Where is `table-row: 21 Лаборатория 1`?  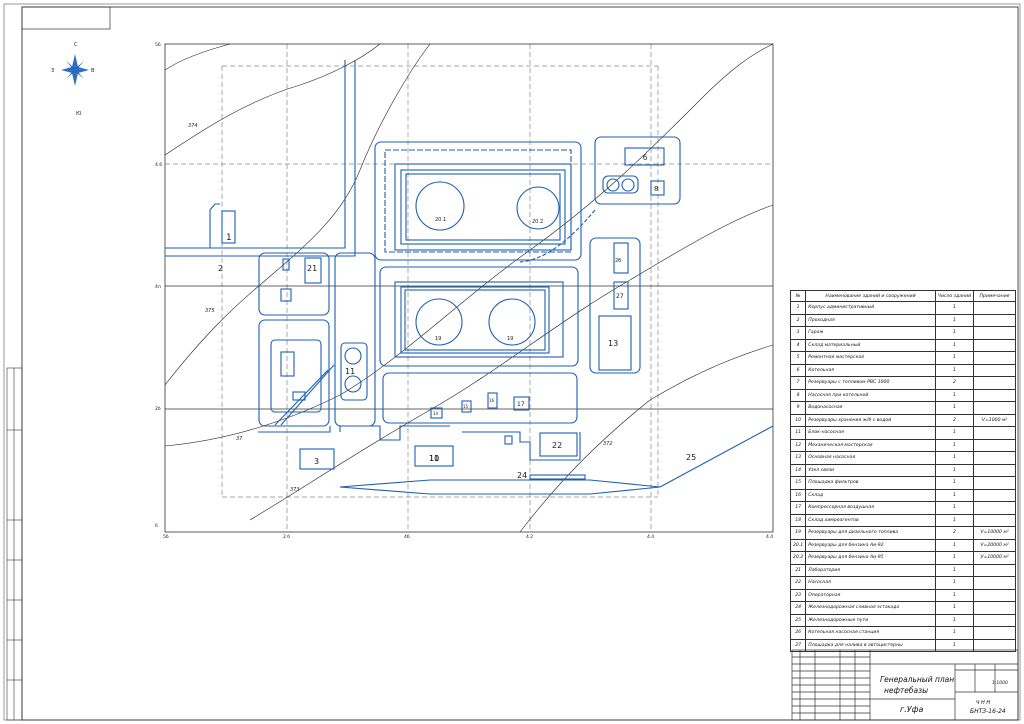 table-row: 21 Лаборатория 1 is located at coordinates (902, 570).